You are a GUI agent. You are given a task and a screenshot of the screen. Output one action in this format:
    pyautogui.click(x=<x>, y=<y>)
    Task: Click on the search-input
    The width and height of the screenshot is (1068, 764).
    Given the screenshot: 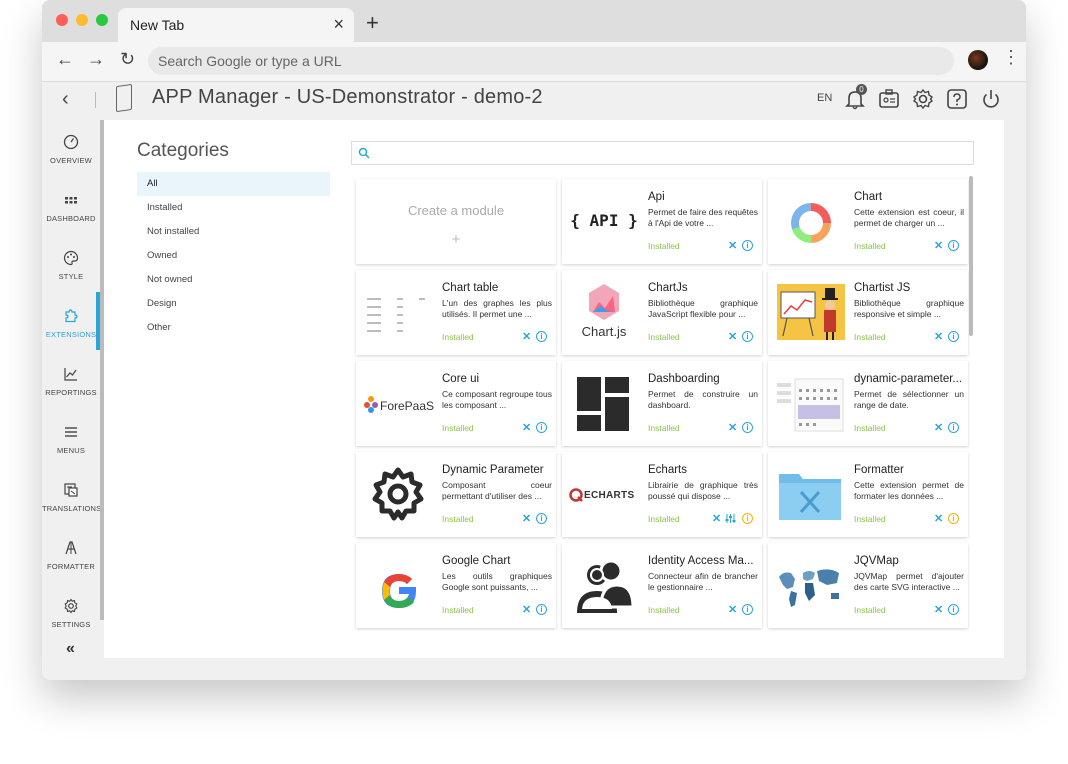 What is the action you would take?
    pyautogui.click(x=662, y=153)
    